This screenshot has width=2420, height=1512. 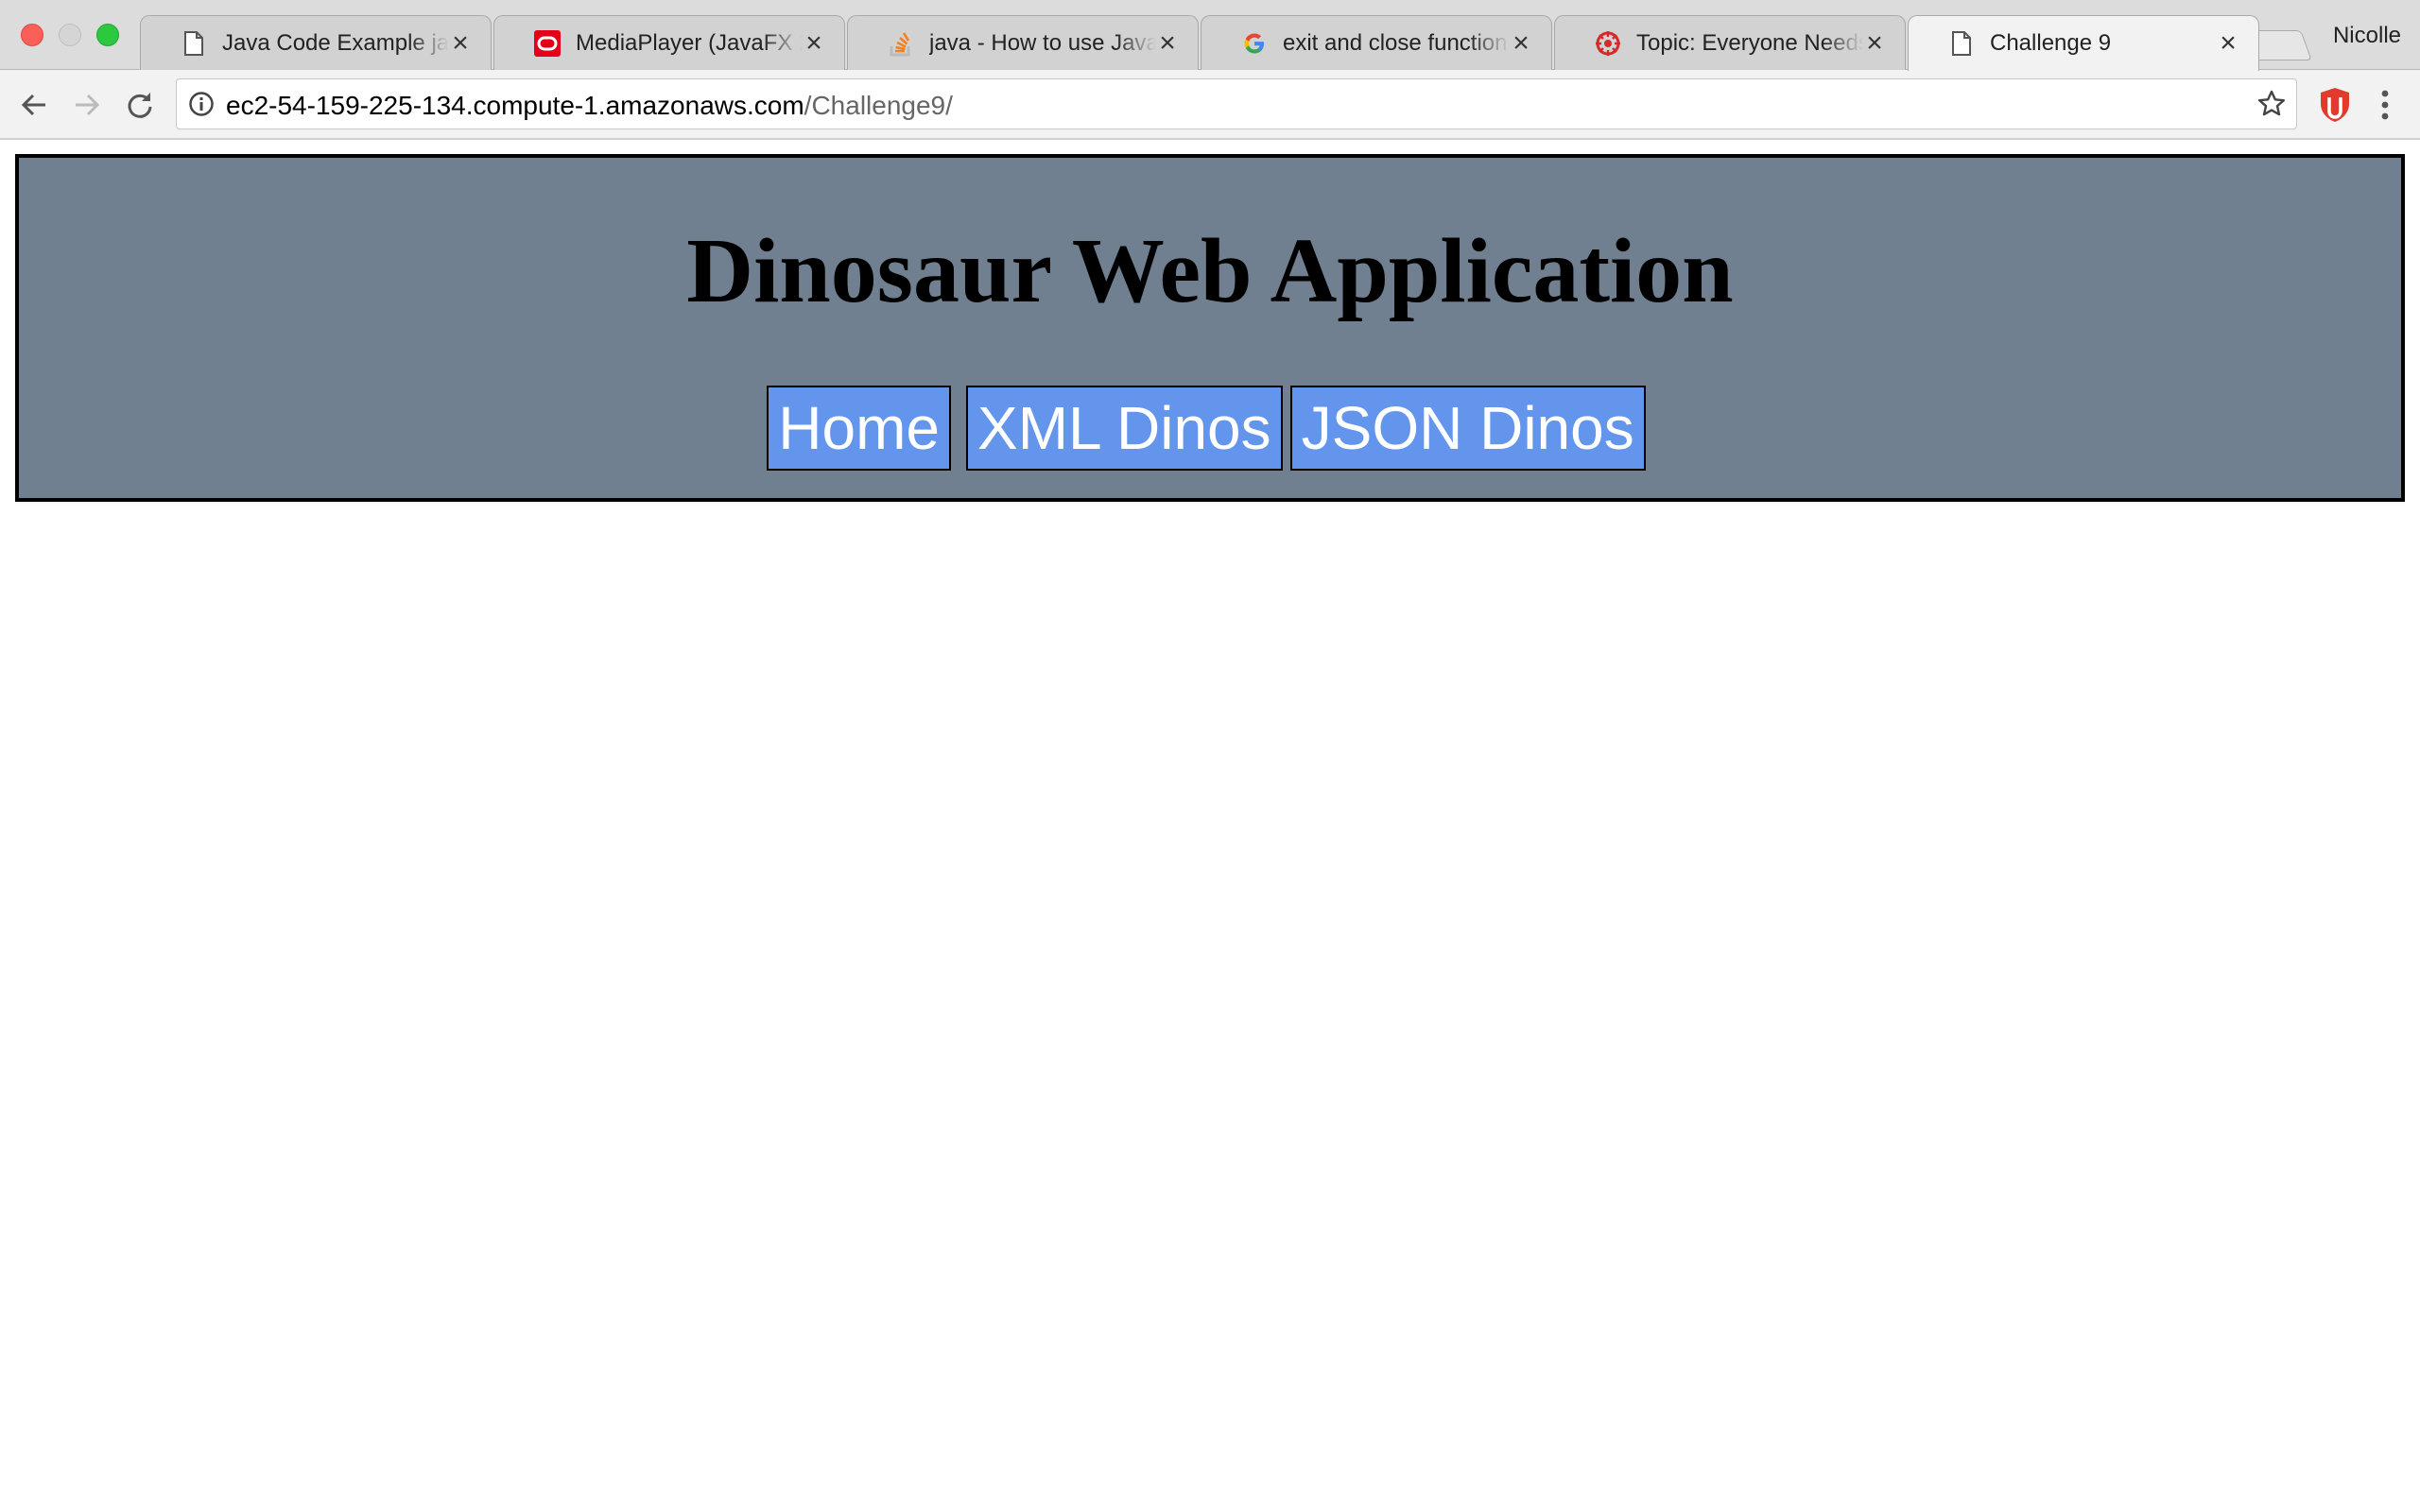 I want to click on oracle-icon, so click(x=547, y=43).